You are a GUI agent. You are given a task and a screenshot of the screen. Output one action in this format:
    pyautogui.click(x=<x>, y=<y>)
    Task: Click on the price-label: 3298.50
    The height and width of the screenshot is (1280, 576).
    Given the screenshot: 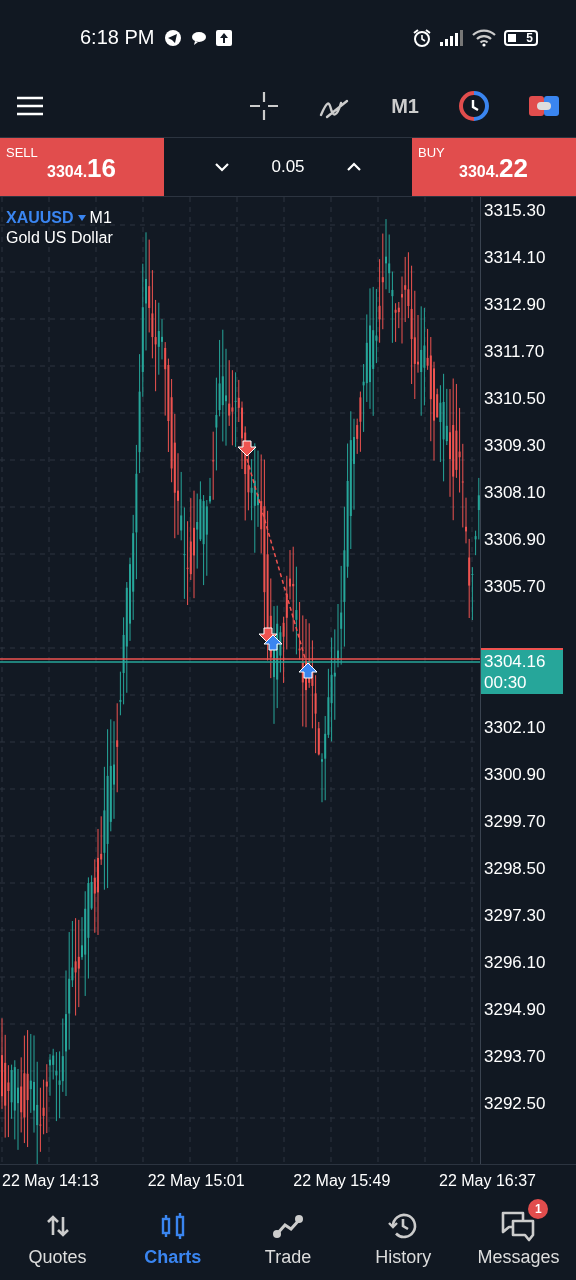 What is the action you would take?
    pyautogui.click(x=515, y=869)
    